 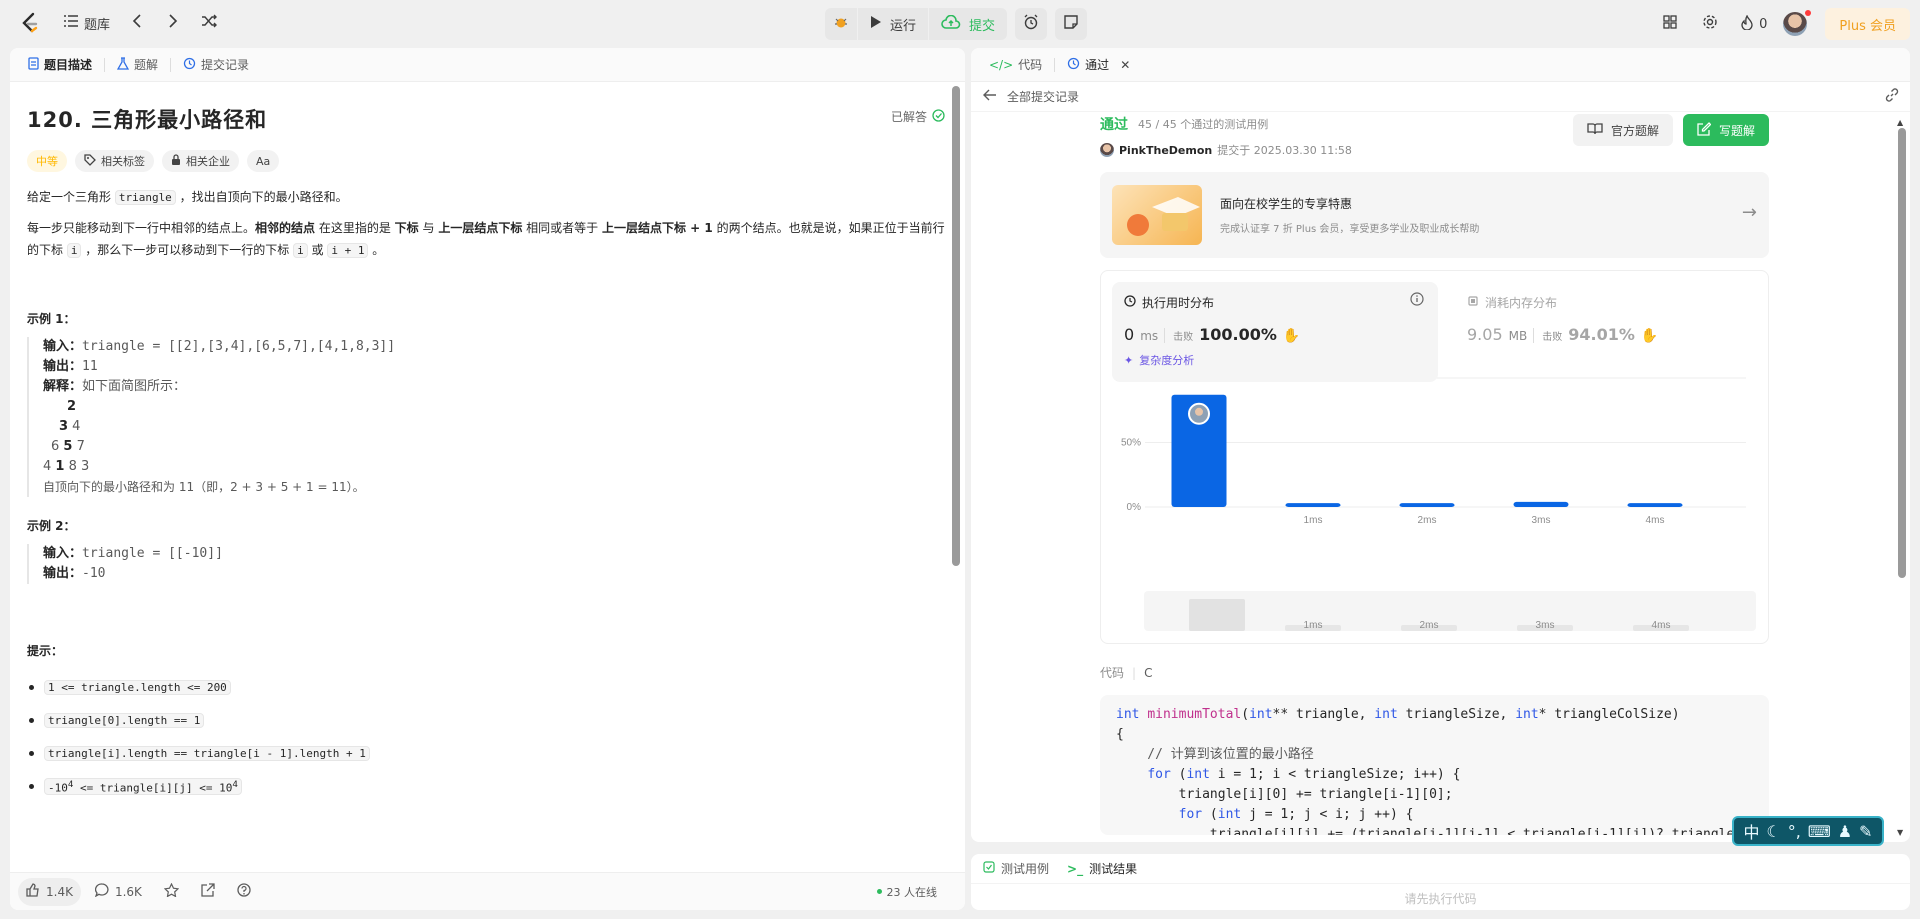 I want to click on notes-button, so click(x=1071, y=24).